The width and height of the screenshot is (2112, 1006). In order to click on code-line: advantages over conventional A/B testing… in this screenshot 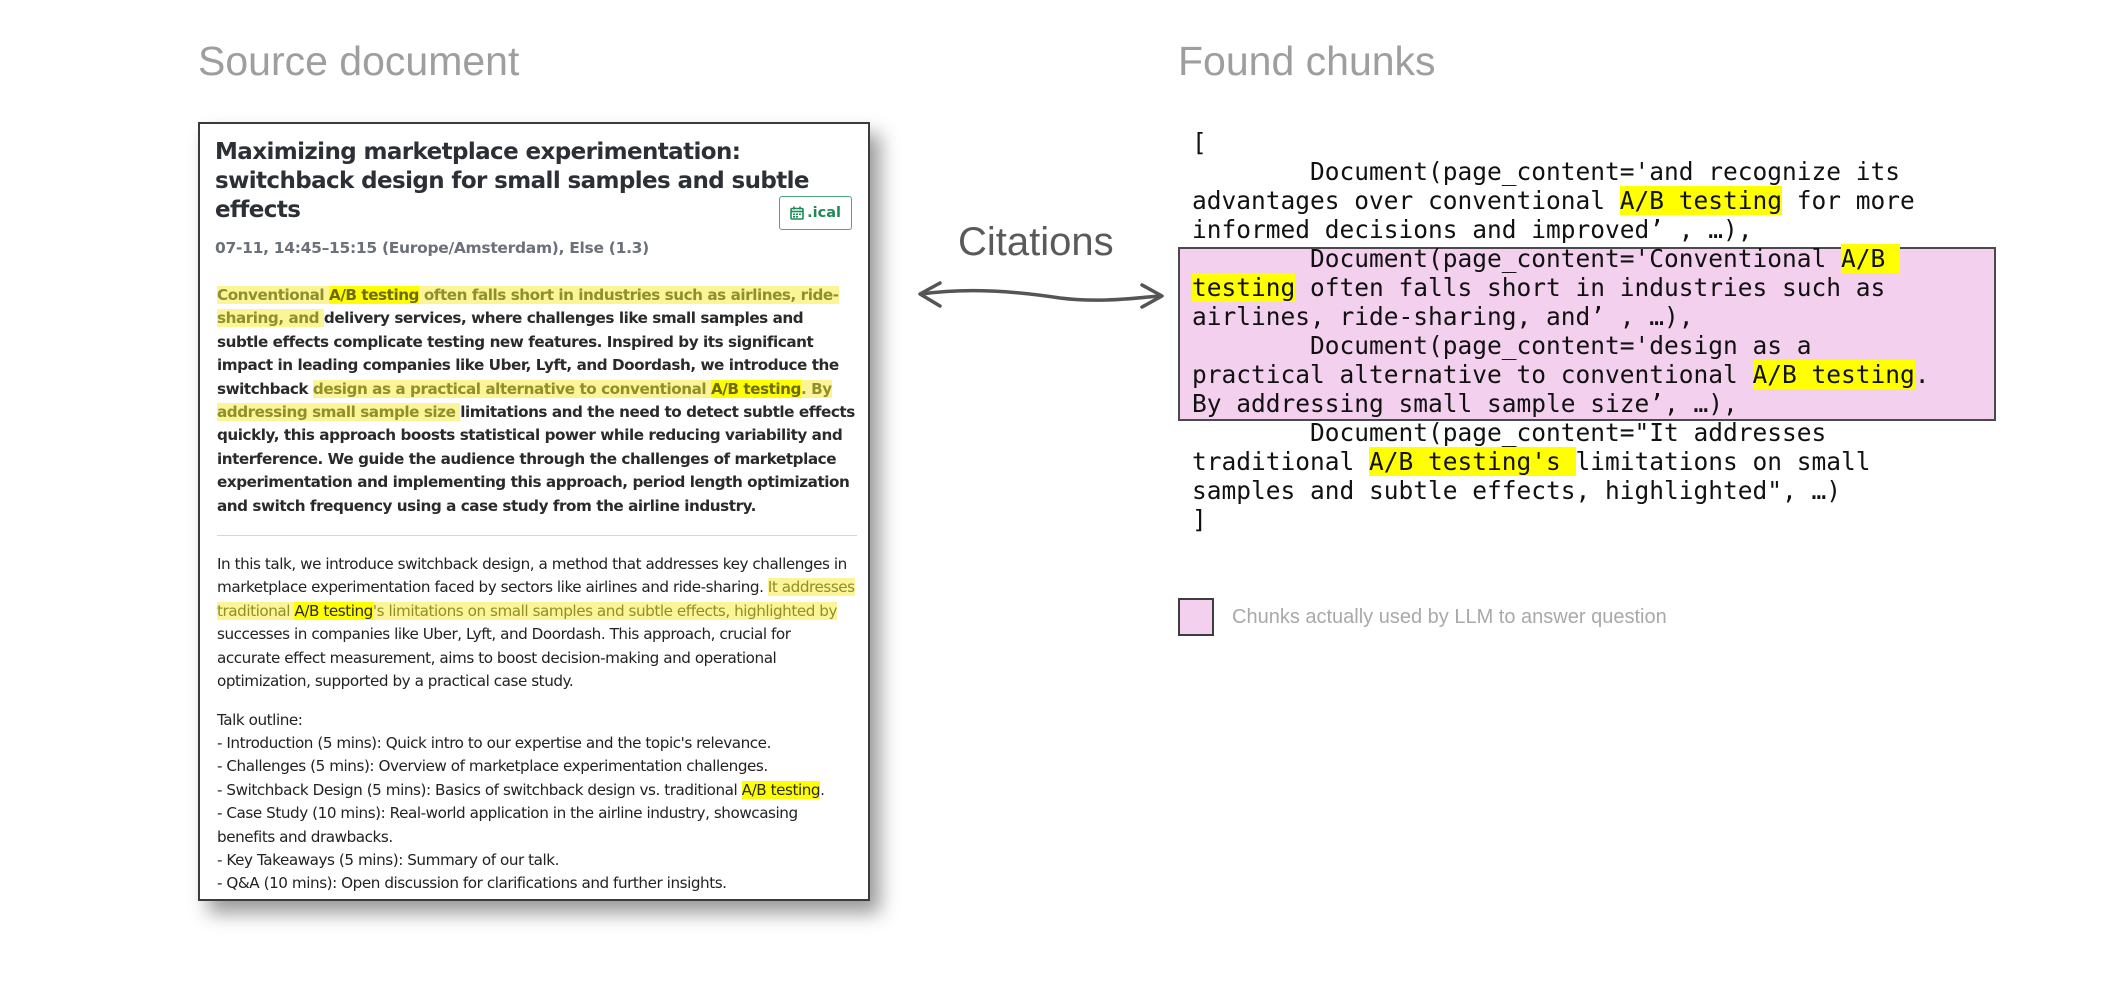, I will do `click(1553, 200)`.